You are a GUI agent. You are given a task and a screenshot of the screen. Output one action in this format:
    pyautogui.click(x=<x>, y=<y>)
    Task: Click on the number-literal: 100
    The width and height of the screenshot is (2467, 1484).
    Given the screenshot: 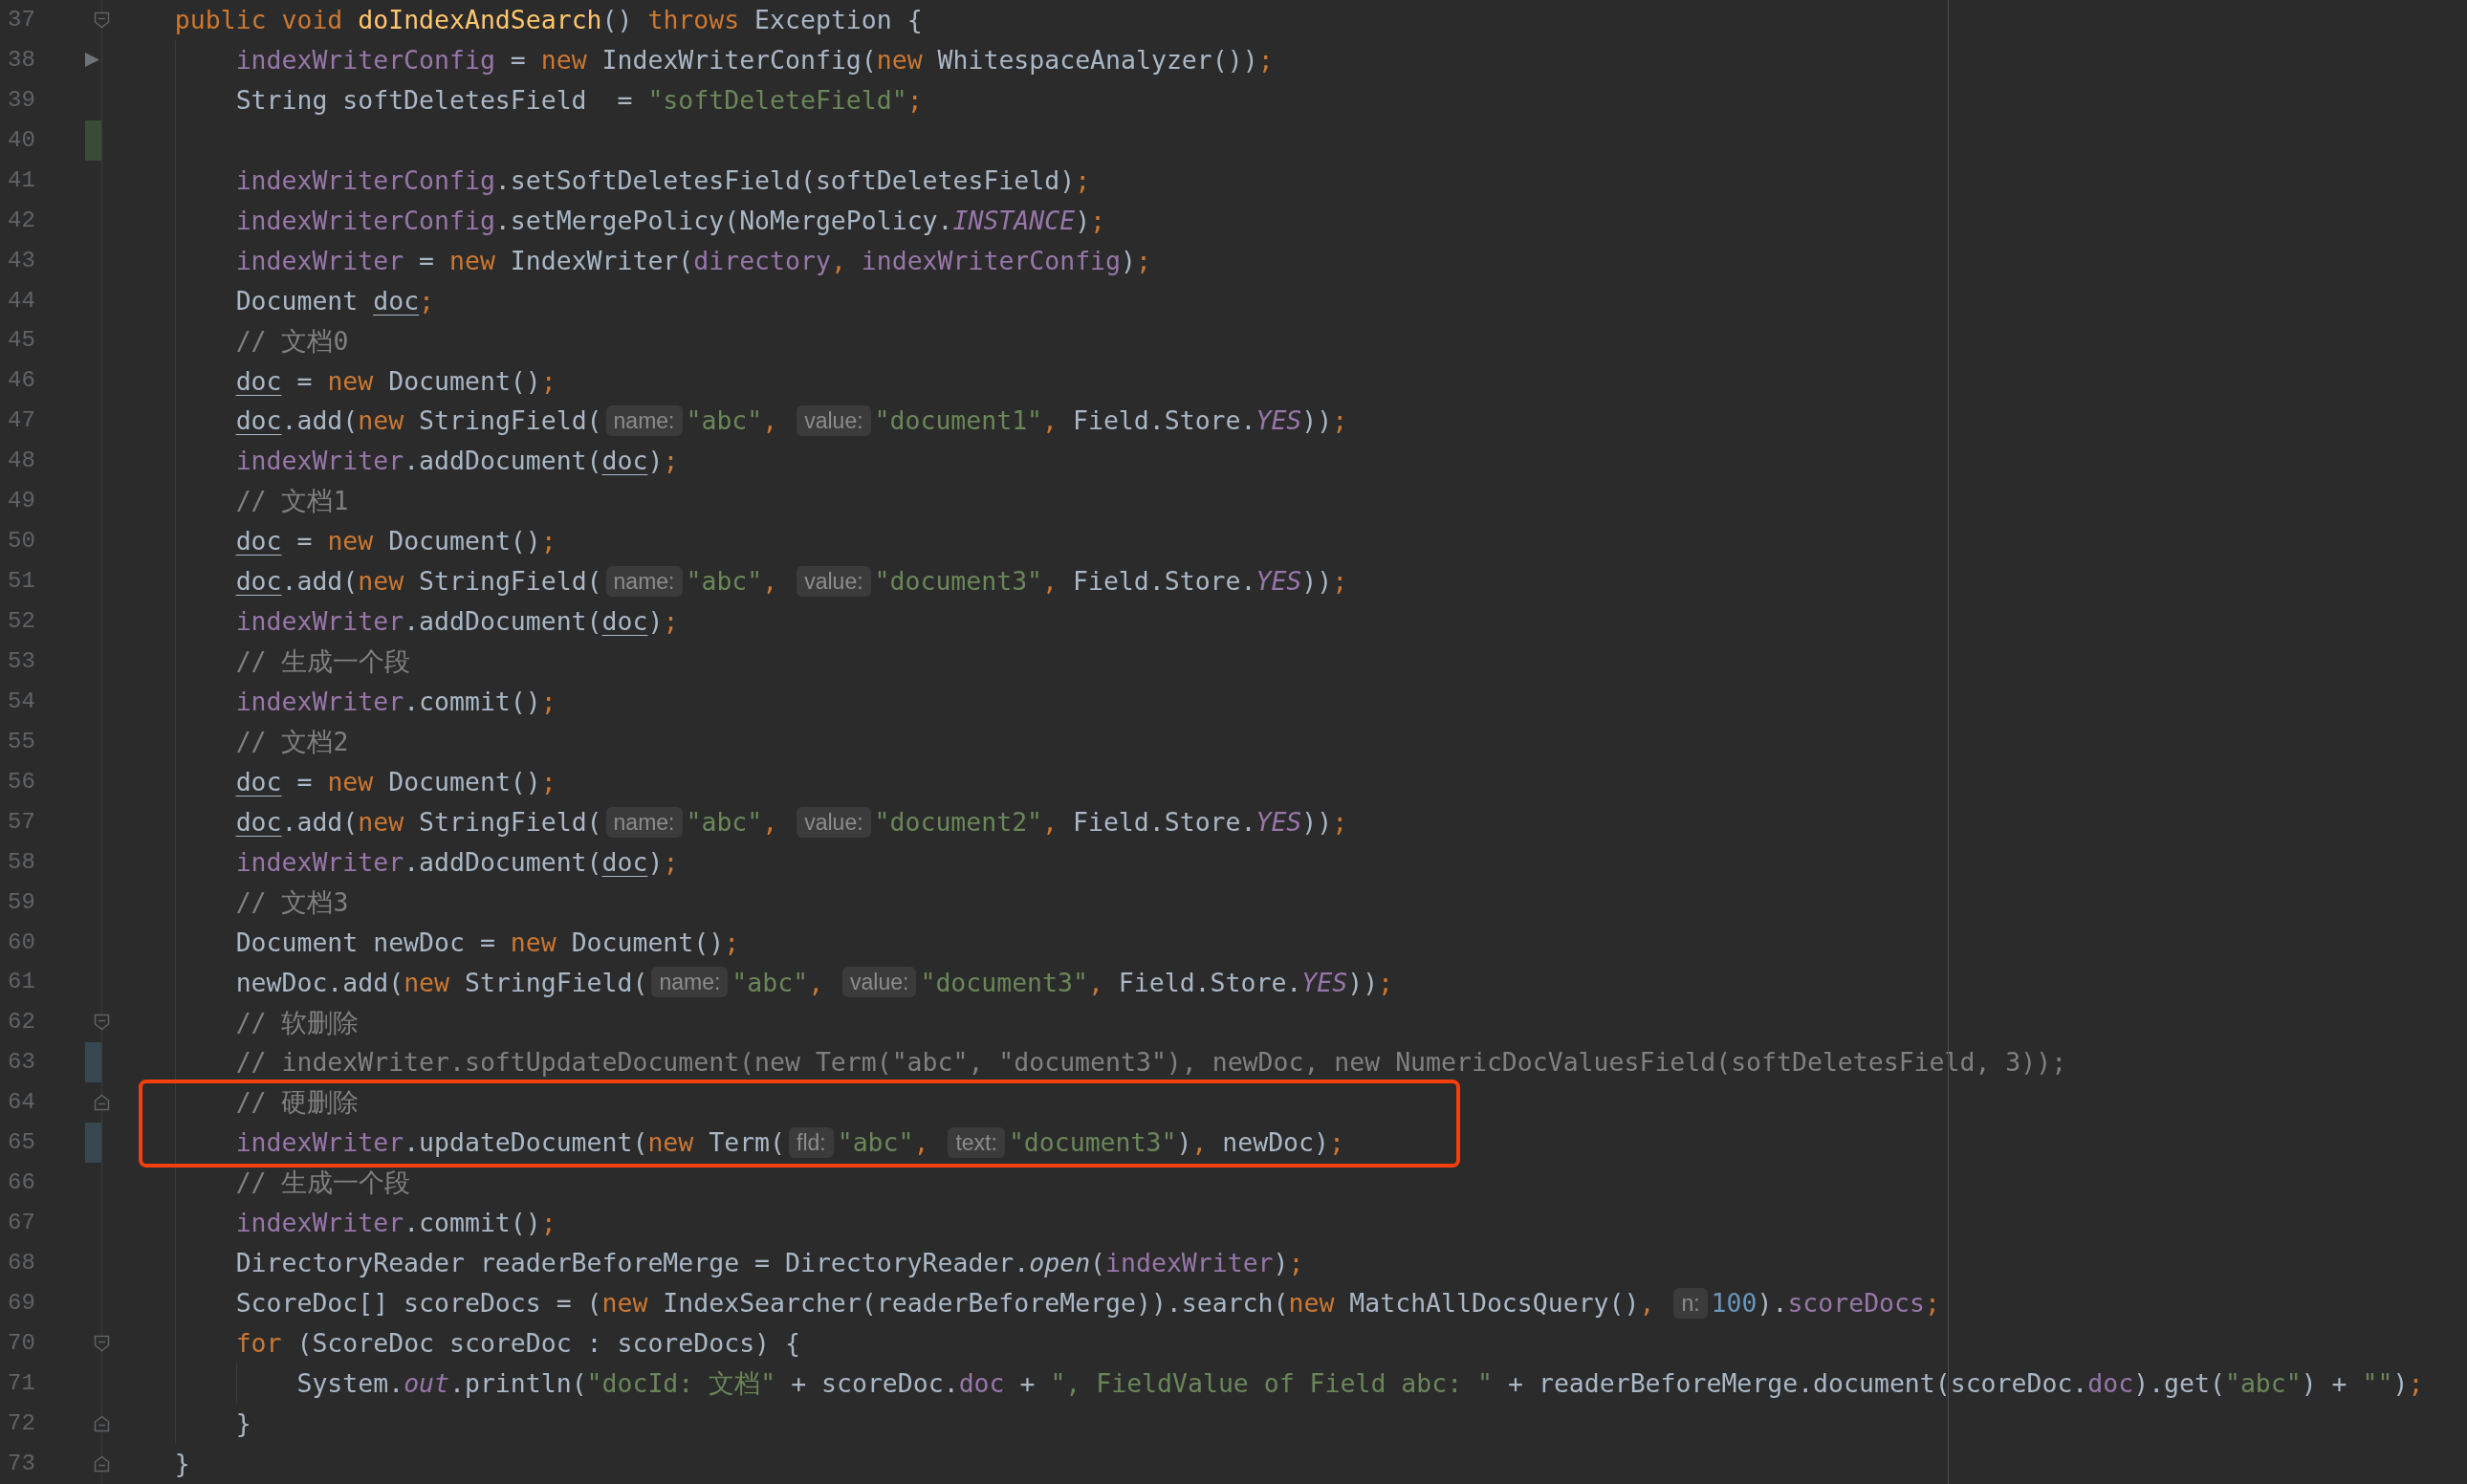 What is the action you would take?
    pyautogui.click(x=1734, y=1303)
    